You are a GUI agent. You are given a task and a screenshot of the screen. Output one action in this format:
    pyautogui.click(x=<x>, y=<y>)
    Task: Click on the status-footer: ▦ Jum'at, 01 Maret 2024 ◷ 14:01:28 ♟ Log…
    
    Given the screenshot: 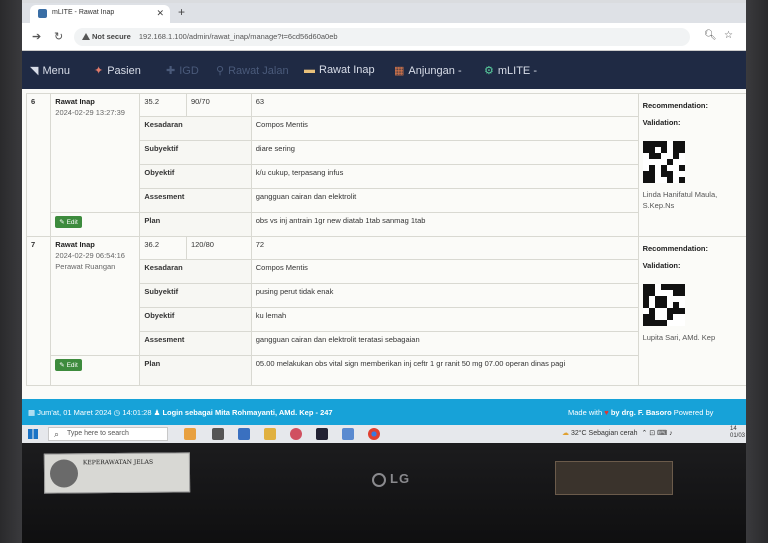 What is the action you would take?
    pyautogui.click(x=384, y=412)
    